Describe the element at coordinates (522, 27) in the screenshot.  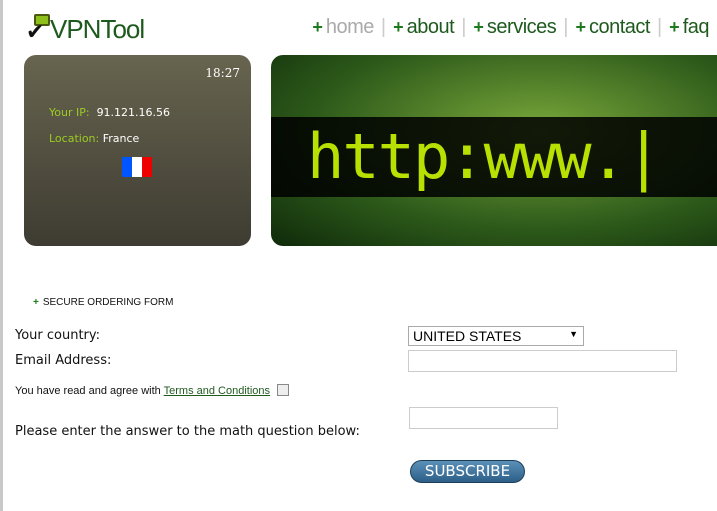
I see `nav-services: services` at that location.